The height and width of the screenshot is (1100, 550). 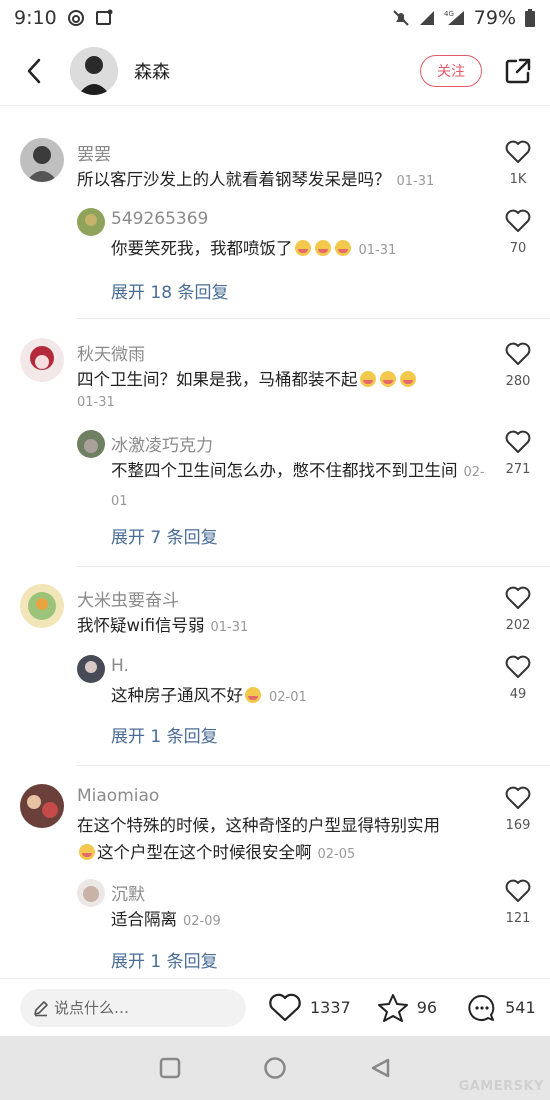 I want to click on comment-username: Miaomiao, so click(x=118, y=796).